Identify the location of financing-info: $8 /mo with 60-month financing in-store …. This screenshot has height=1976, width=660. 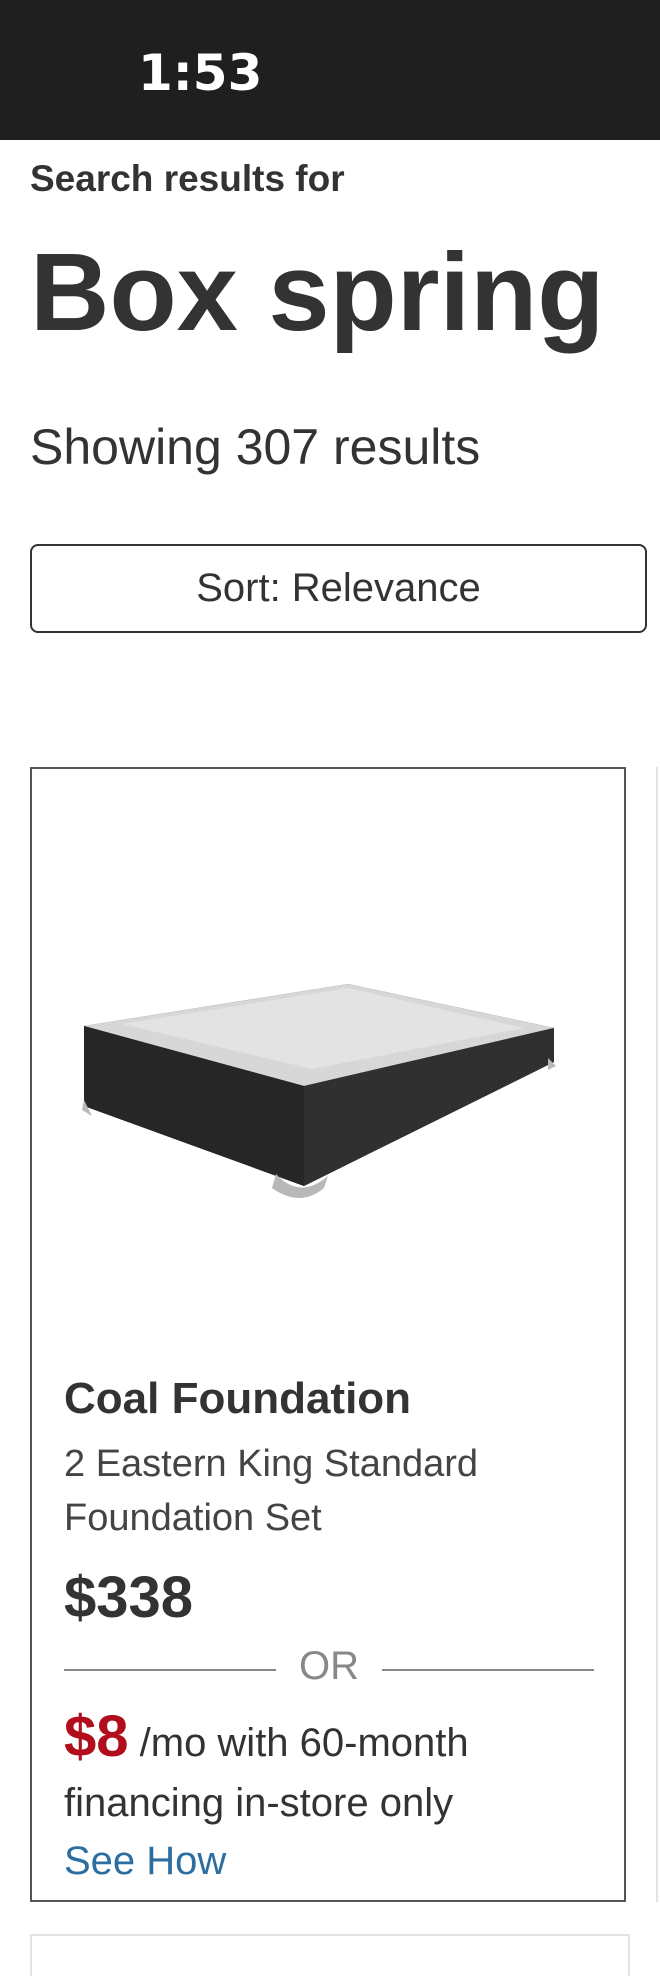
(334, 1770).